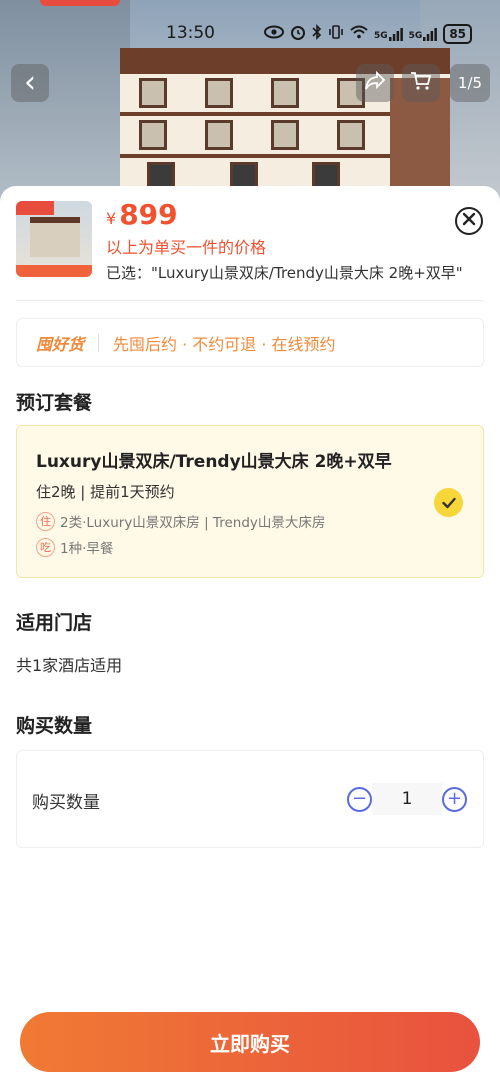 The width and height of the screenshot is (500, 1085). What do you see at coordinates (105, 492) in the screenshot?
I see `package-summary: 住2晚 | 提前1天预约` at bounding box center [105, 492].